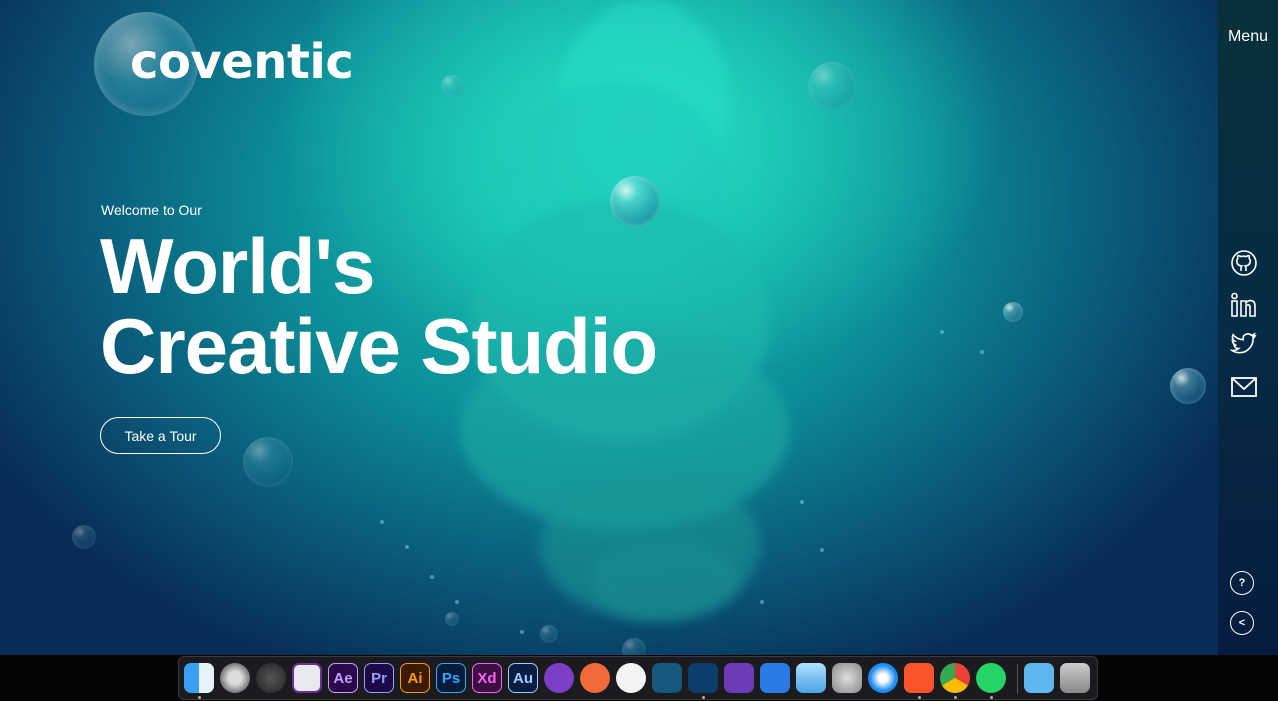 The width and height of the screenshot is (1278, 701). Describe the element at coordinates (1075, 678) in the screenshot. I see `trash-icon` at that location.